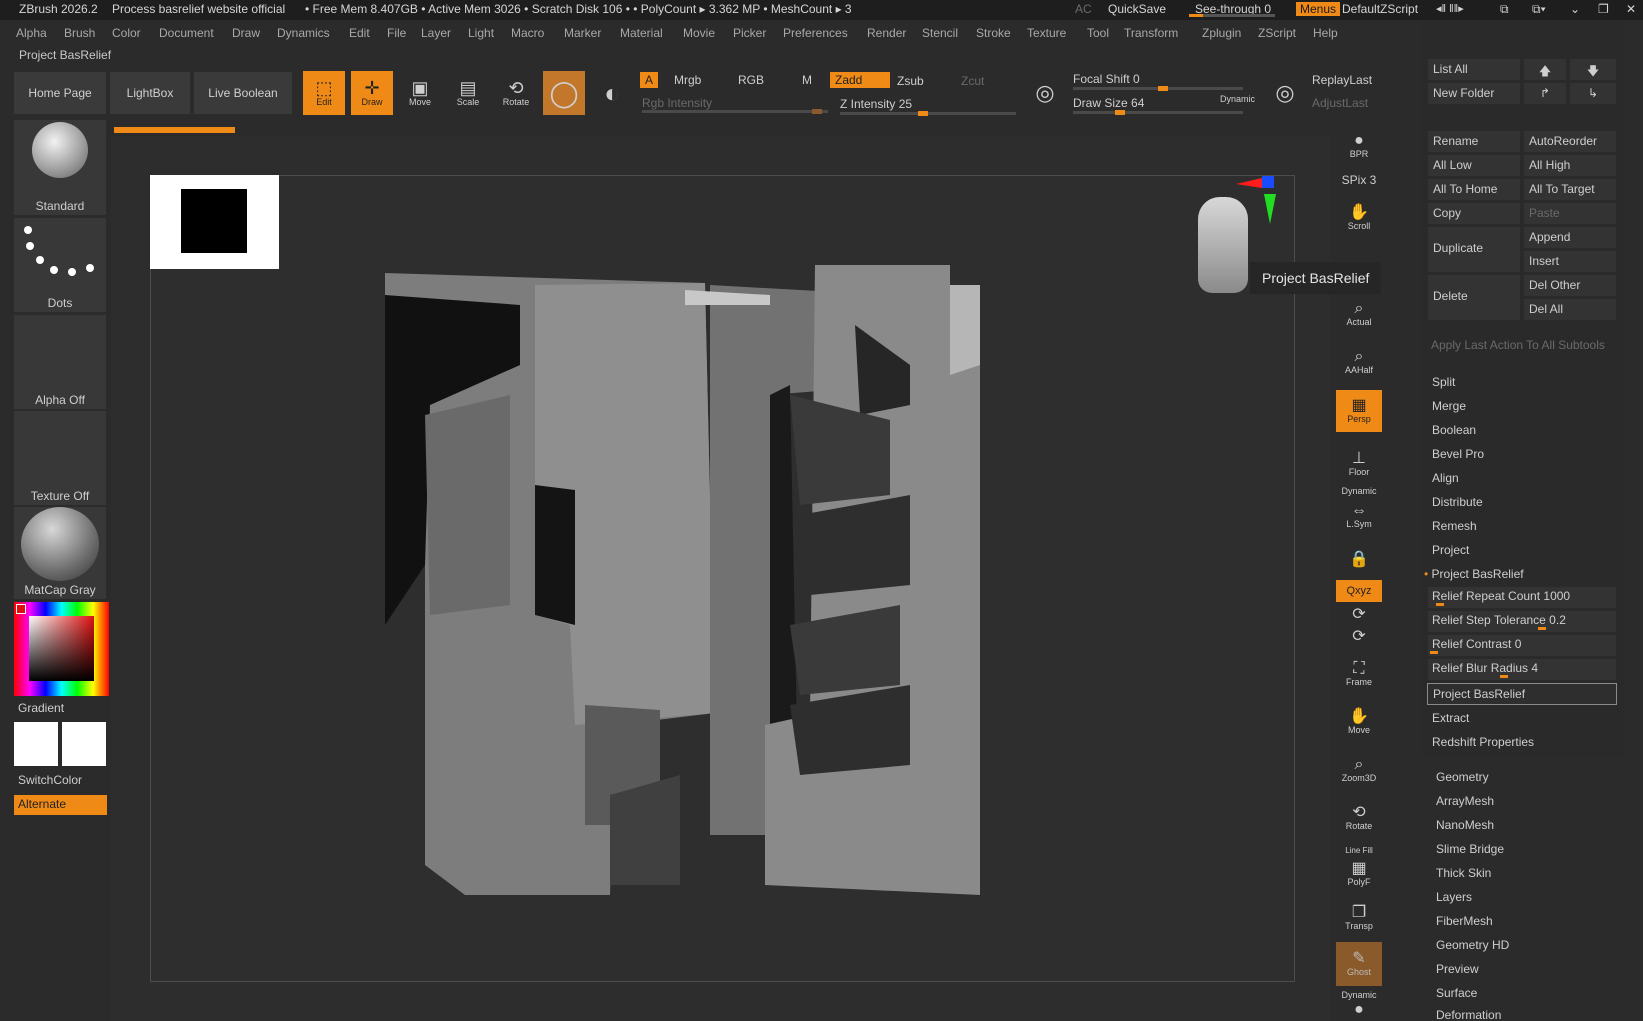  I want to click on rename-button: Rename, so click(1474, 141).